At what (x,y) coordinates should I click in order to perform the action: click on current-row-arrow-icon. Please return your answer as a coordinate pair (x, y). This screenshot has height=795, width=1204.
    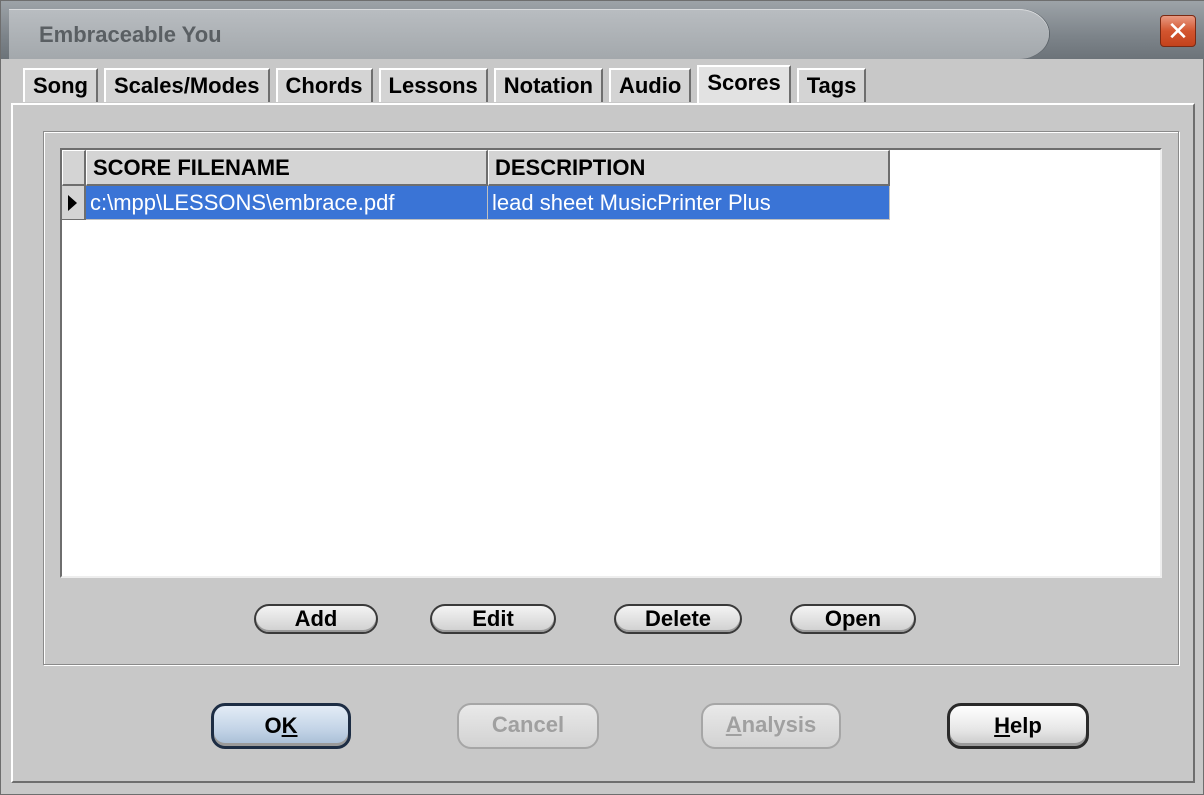
    Looking at the image, I should click on (72, 203).